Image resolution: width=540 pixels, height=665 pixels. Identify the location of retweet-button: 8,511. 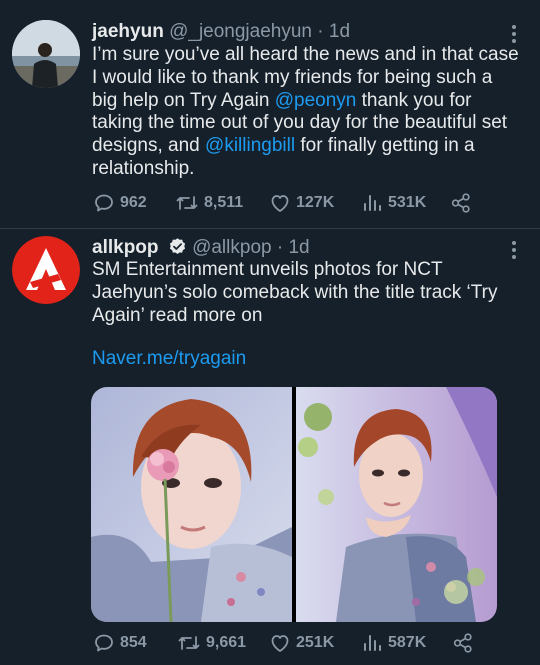
(208, 203).